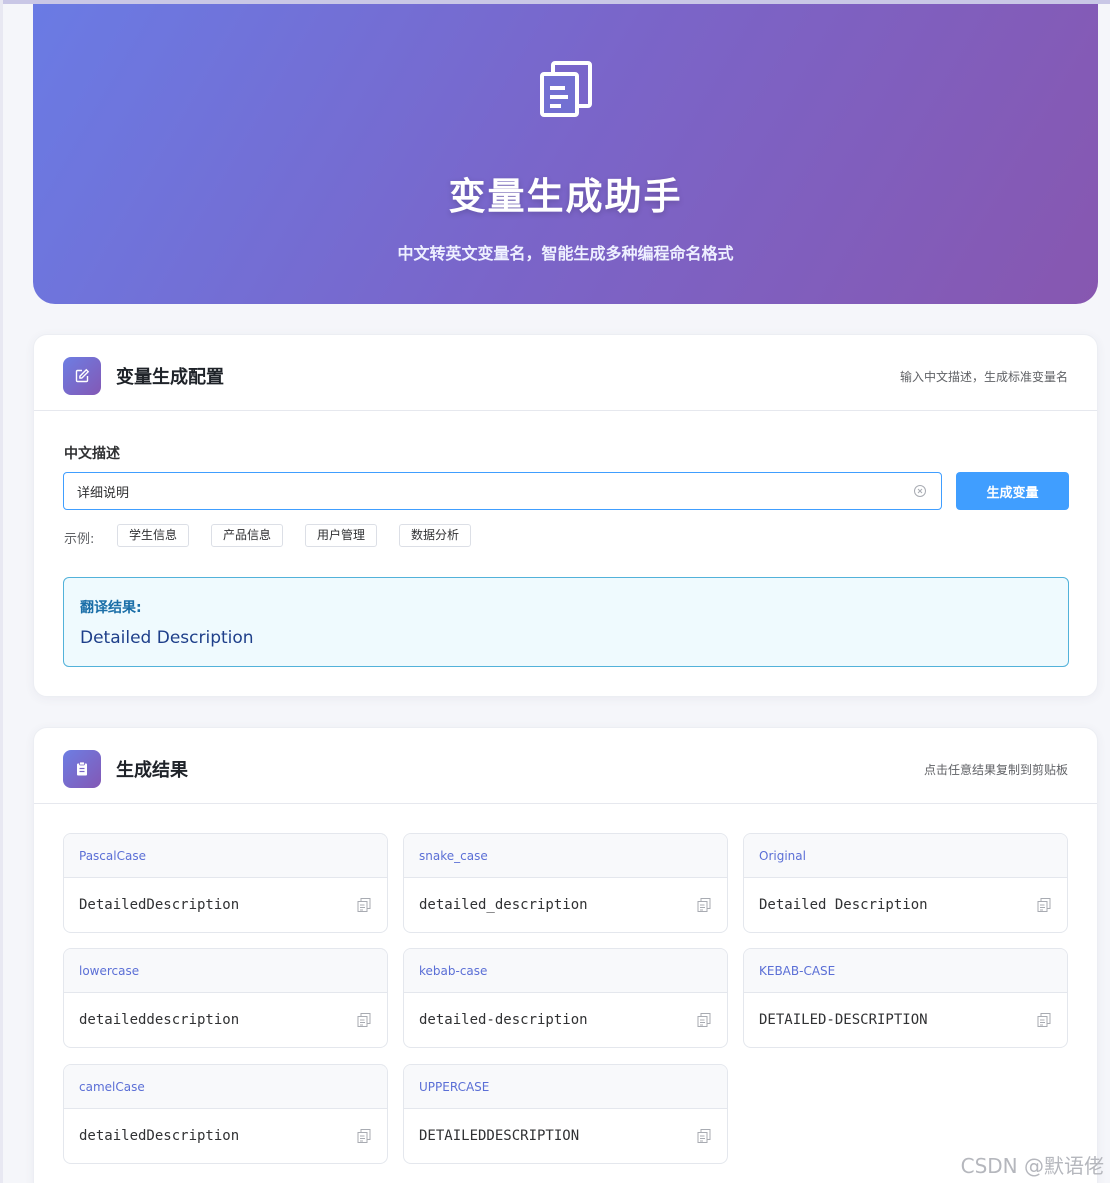 Image resolution: width=1110 pixels, height=1183 pixels. I want to click on examples-label: 示例:, so click(79, 539).